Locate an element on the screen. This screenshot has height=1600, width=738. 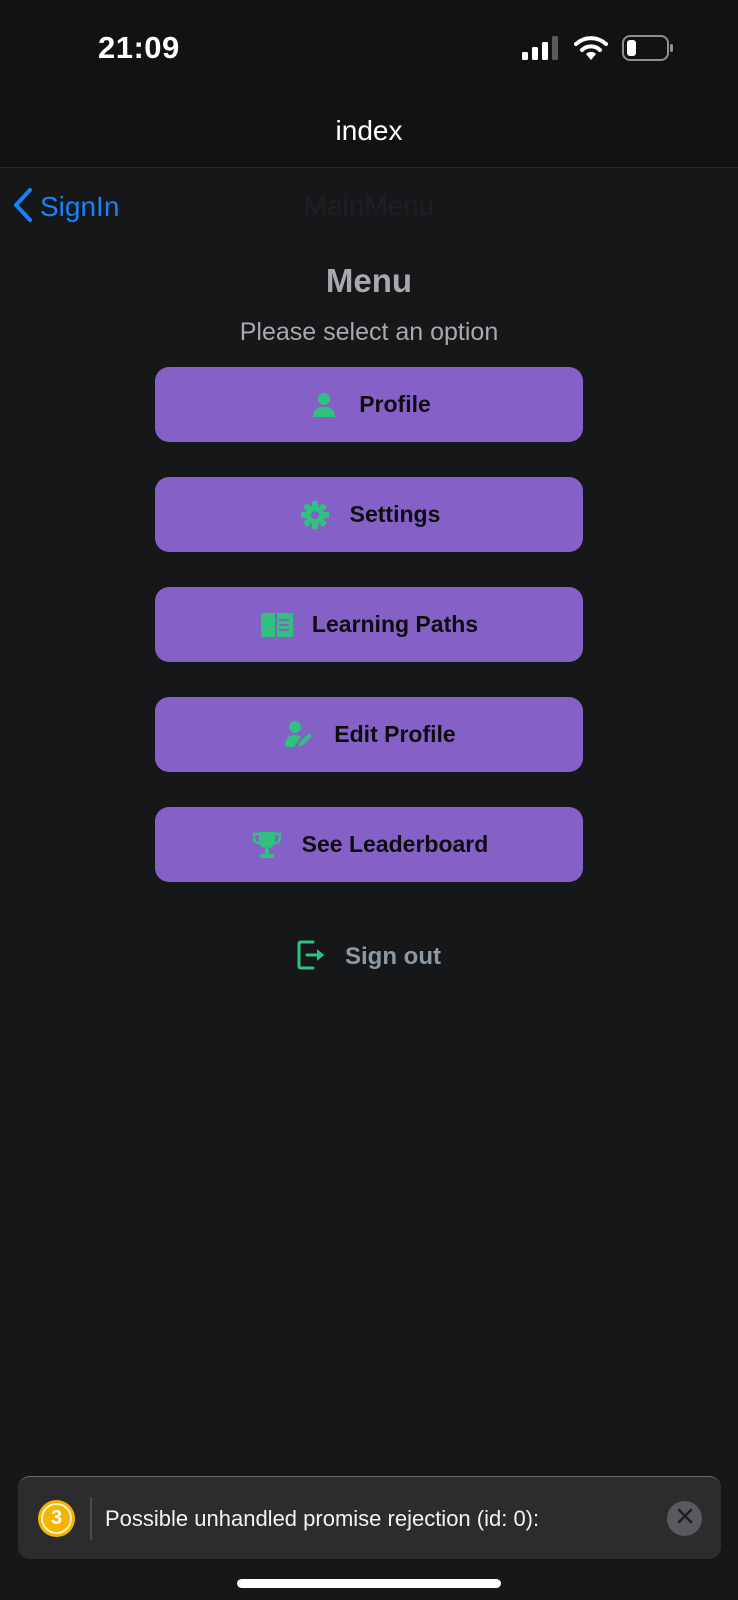
menu-subtitle: Please select an option is located at coordinates (369, 332).